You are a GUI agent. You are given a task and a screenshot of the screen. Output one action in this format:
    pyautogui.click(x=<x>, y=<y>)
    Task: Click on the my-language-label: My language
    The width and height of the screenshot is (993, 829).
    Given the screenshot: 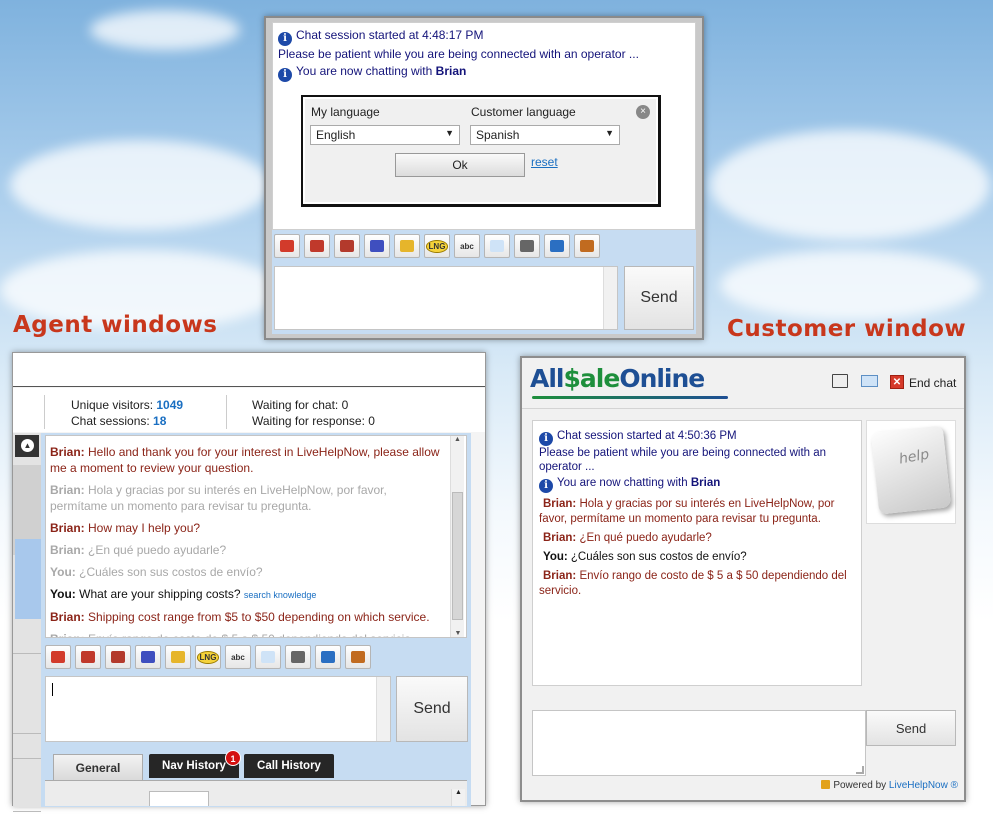 What is the action you would take?
    pyautogui.click(x=345, y=112)
    